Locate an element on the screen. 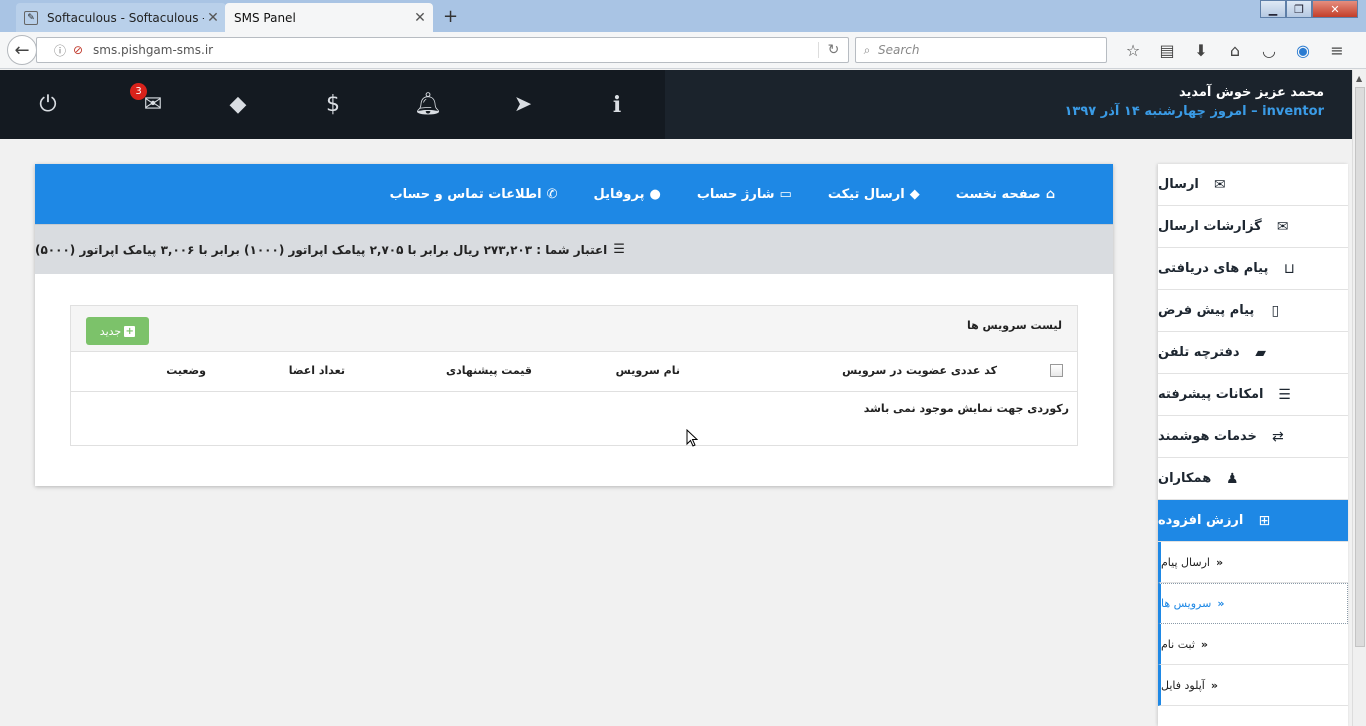 Image resolution: width=1366 pixels, height=726 pixels. mail-icon: ✉ 3 is located at coordinates (149, 101).